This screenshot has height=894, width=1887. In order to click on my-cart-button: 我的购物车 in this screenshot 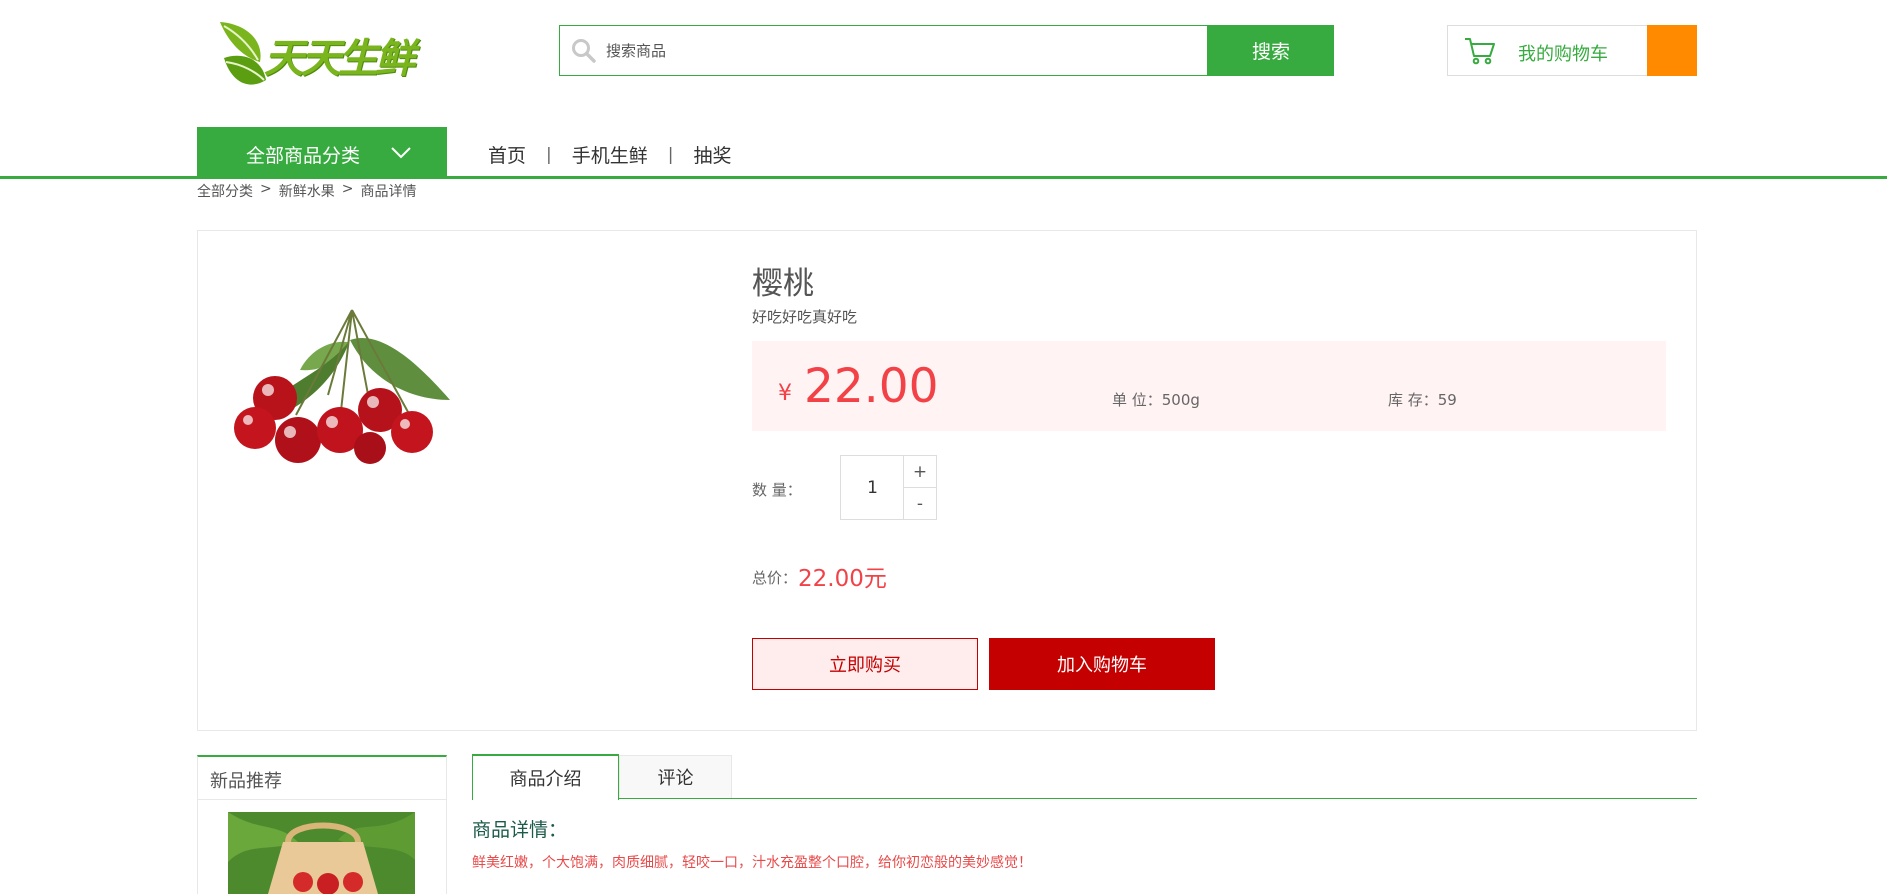, I will do `click(1547, 50)`.